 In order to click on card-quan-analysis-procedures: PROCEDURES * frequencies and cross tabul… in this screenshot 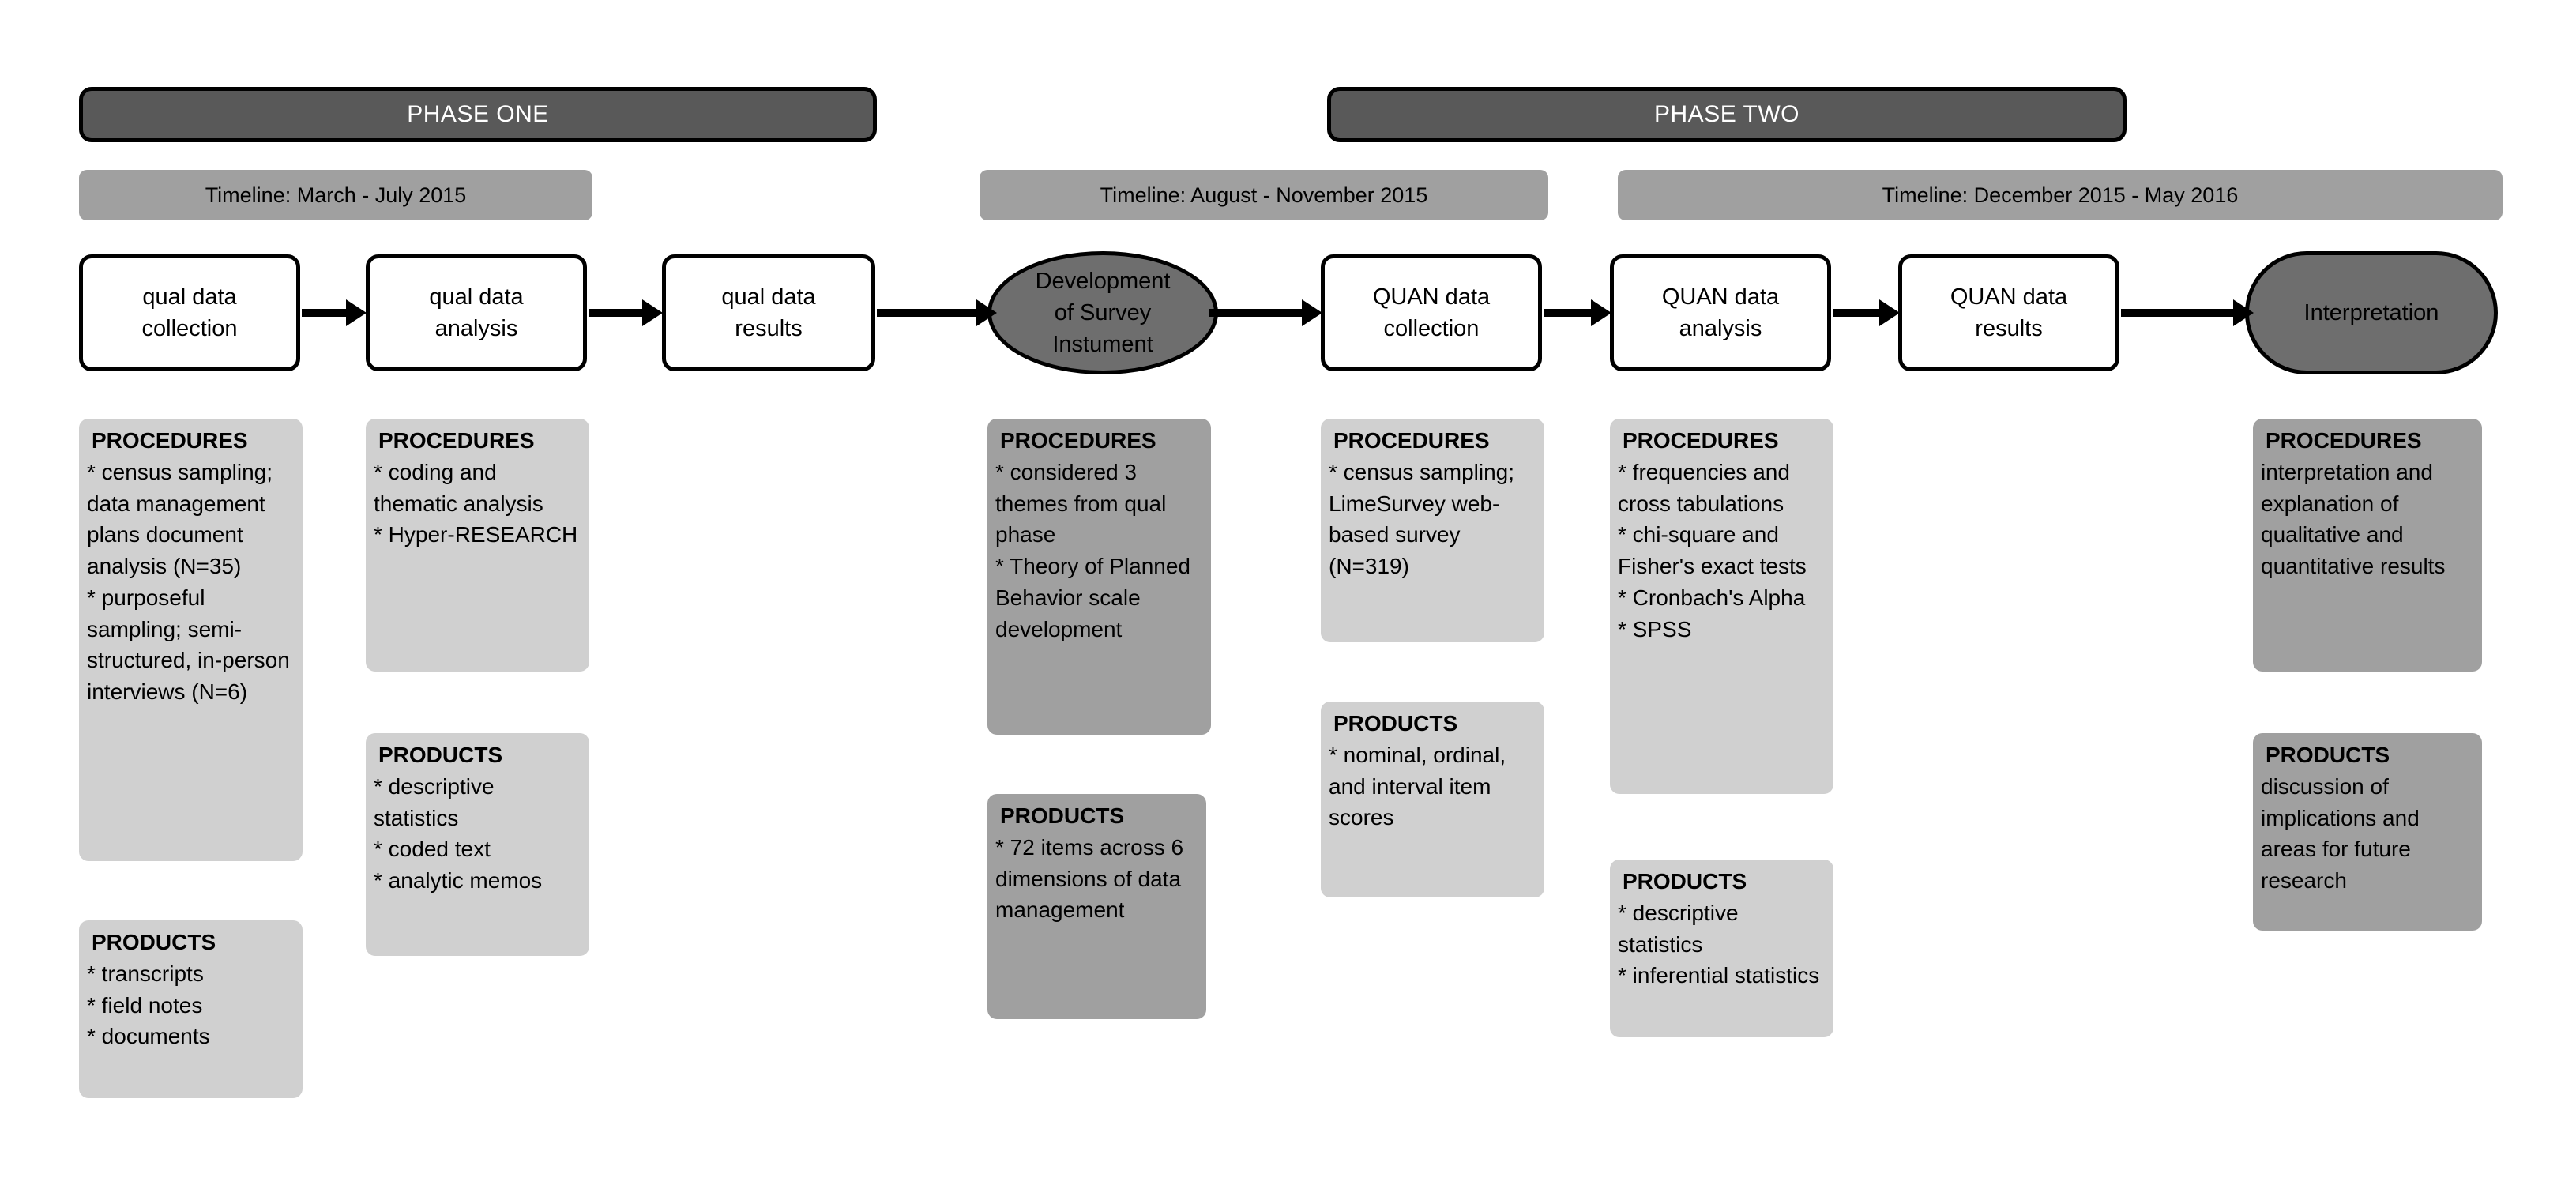, I will do `click(1722, 607)`.